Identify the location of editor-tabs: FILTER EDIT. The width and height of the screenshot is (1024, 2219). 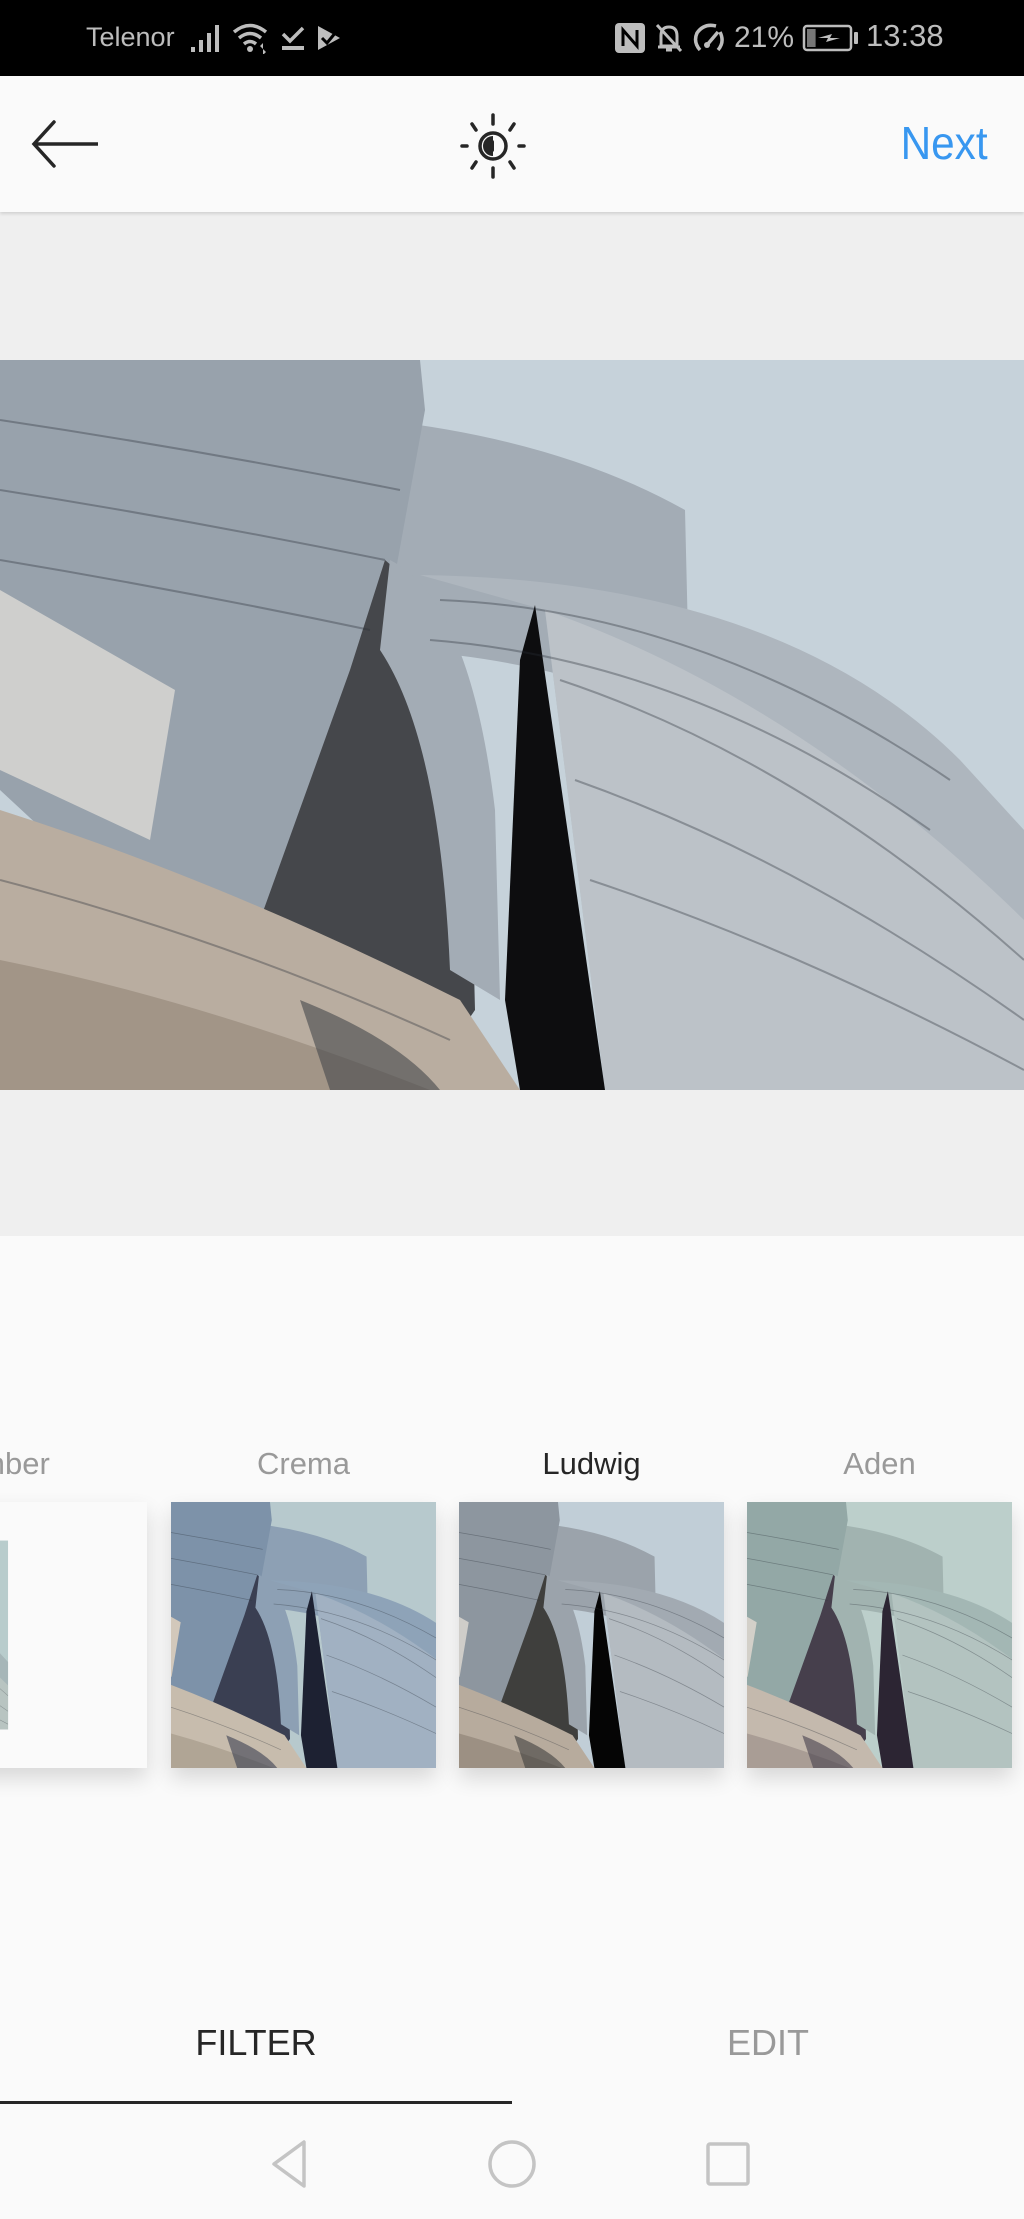
(512, 2048).